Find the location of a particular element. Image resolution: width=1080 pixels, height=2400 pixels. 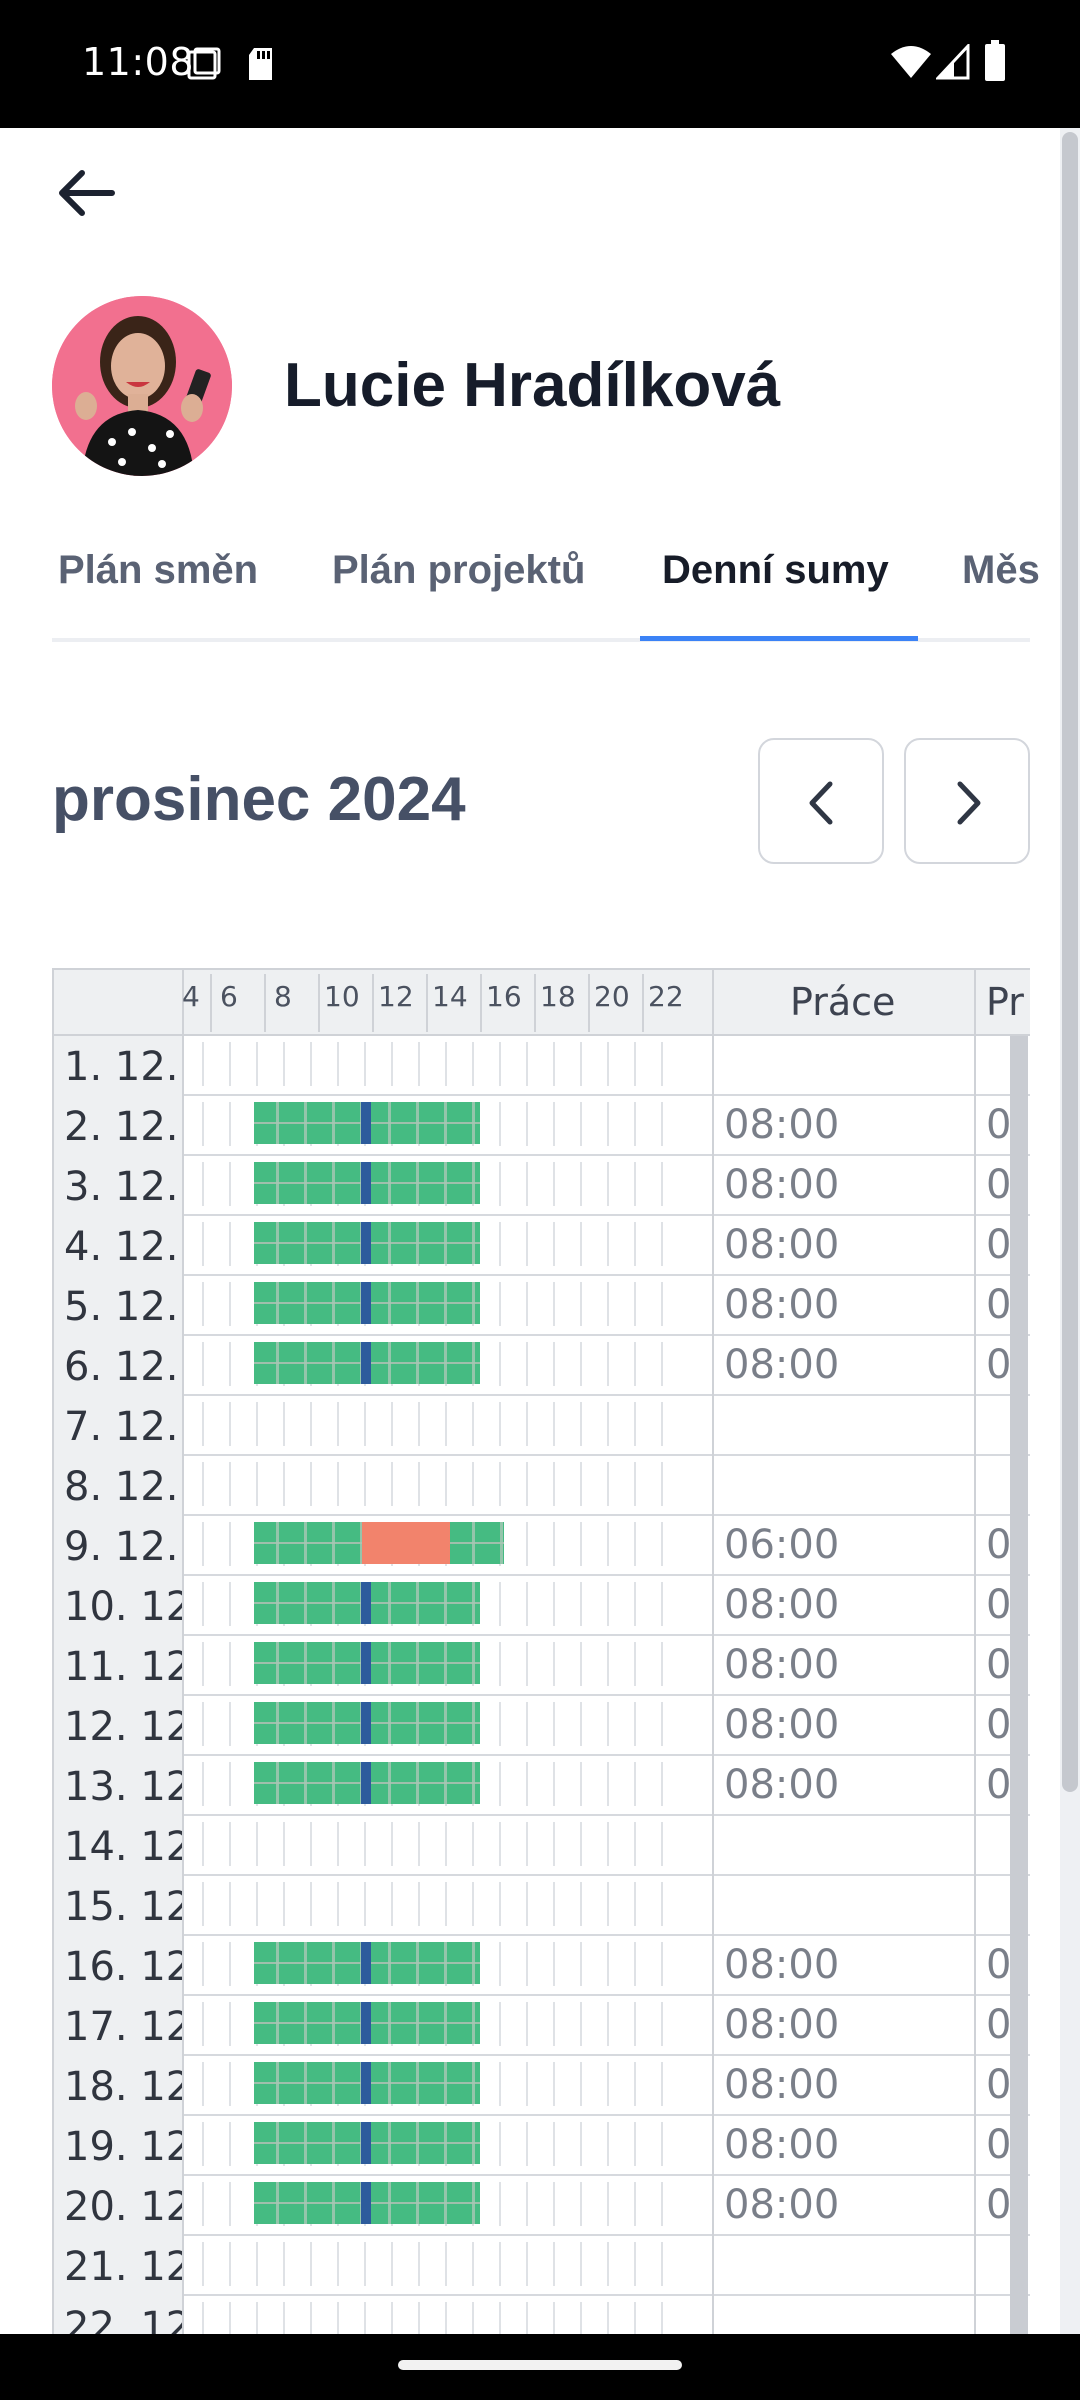

date-label: 3. 12. 2 is located at coordinates (123, 1187).